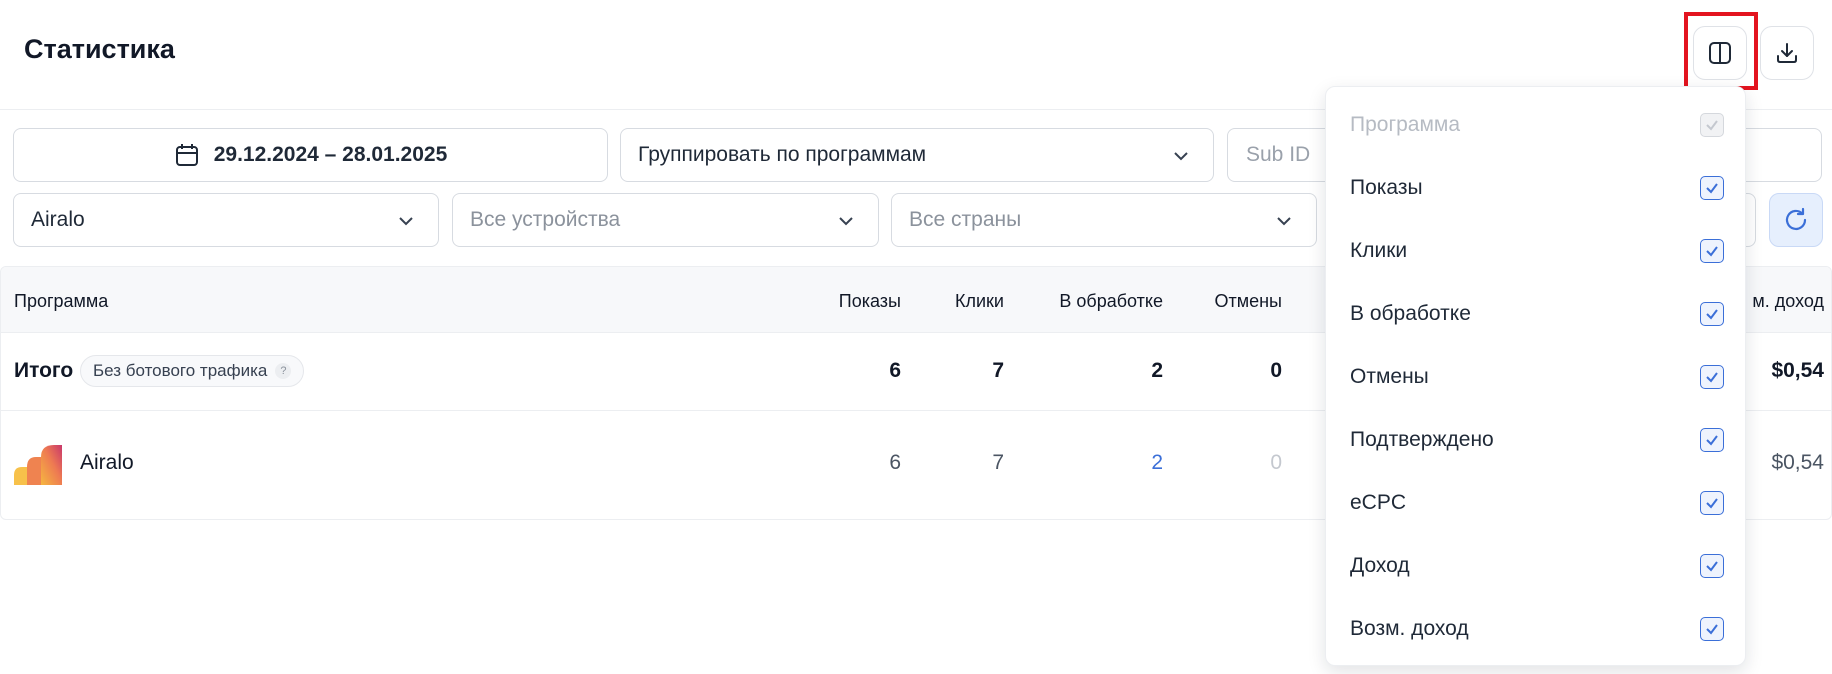  What do you see at coordinates (1712, 629) in the screenshot?
I see `checkbox-potential-income` at bounding box center [1712, 629].